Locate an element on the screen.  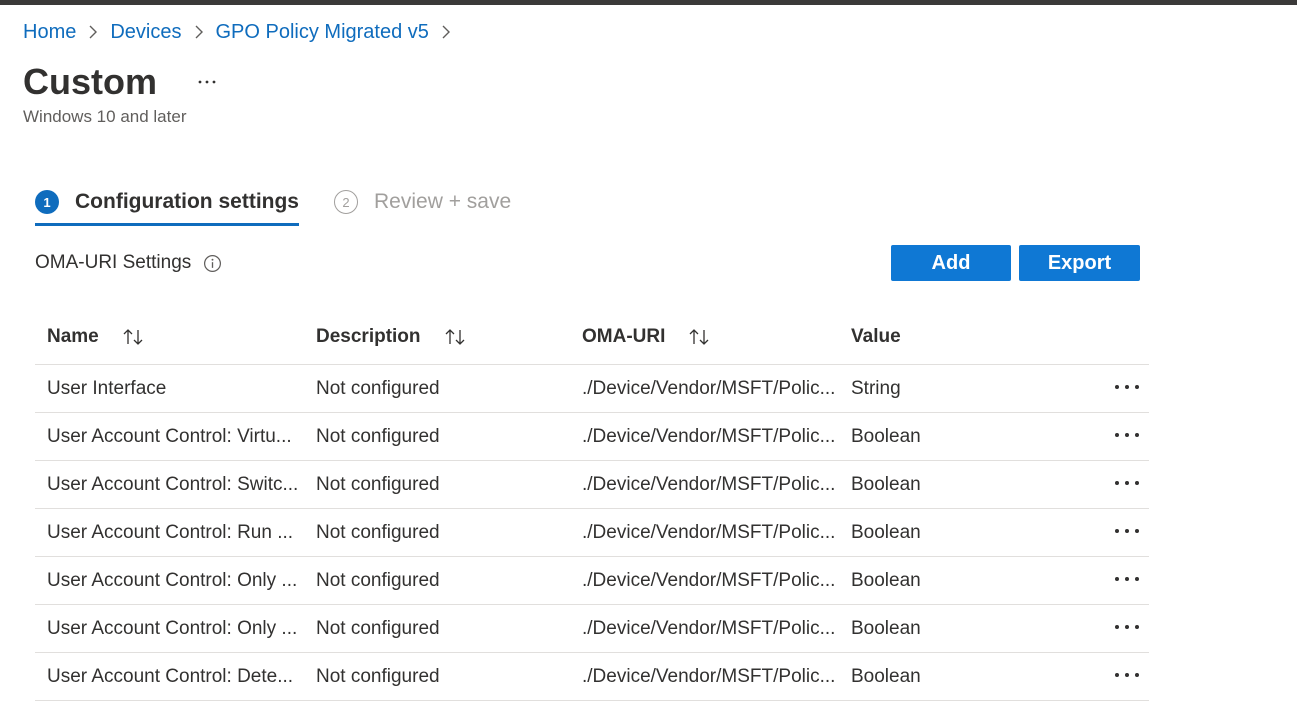
column-header-oma-uri: OMA-URI is located at coordinates (647, 337).